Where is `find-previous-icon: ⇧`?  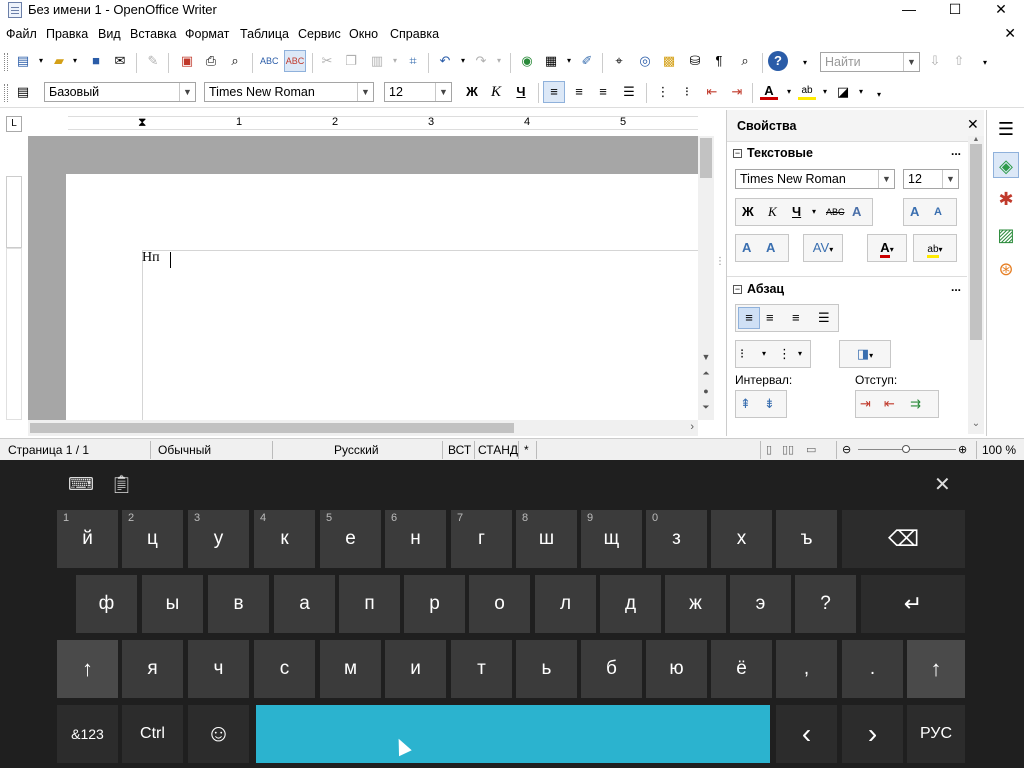
find-previous-icon: ⇧ is located at coordinates (959, 61).